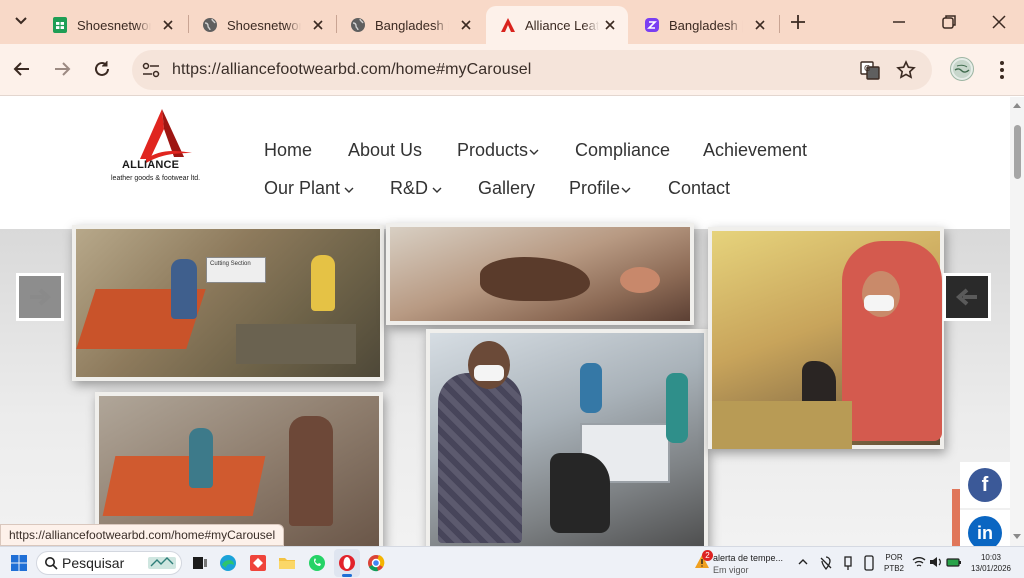  I want to click on nav-label: Home, so click(288, 150).